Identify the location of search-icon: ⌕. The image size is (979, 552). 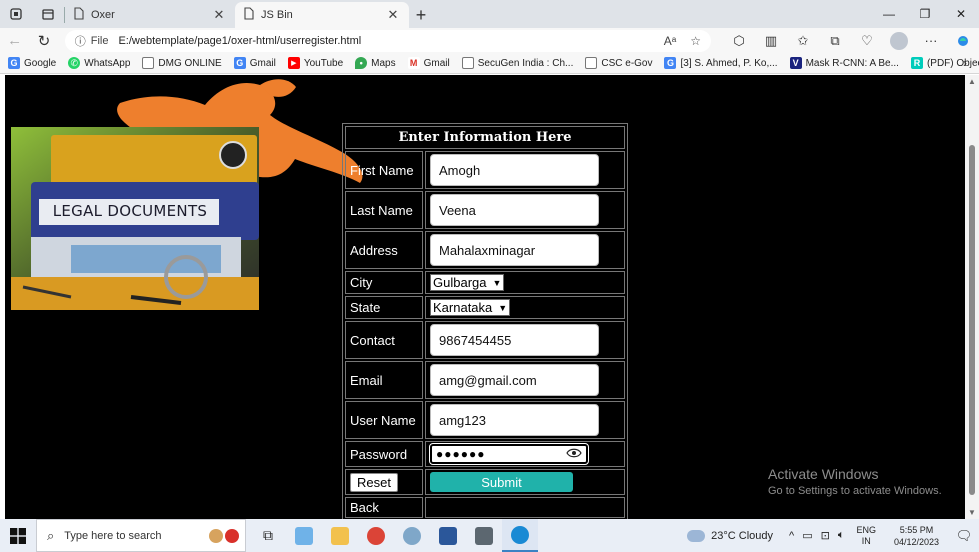
(51, 535).